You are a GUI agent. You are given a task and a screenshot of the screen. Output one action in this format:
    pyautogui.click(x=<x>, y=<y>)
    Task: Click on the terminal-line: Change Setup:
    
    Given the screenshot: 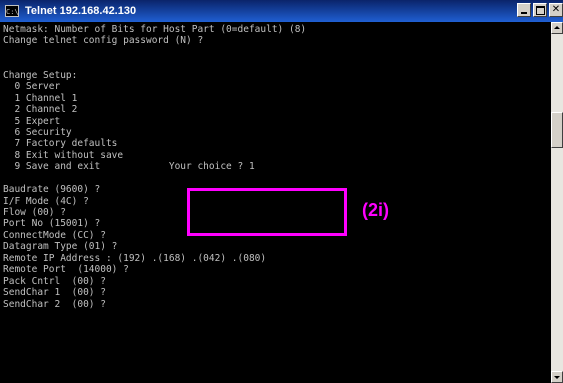 What is the action you would take?
    pyautogui.click(x=40, y=75)
    